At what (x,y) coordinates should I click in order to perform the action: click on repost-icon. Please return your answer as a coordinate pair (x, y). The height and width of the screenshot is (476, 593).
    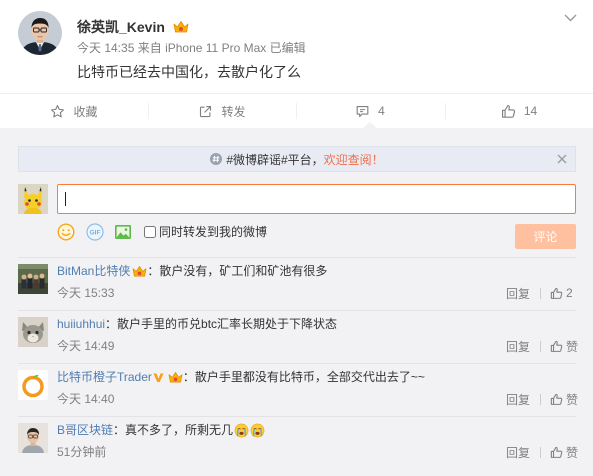
    Looking at the image, I should click on (205, 111).